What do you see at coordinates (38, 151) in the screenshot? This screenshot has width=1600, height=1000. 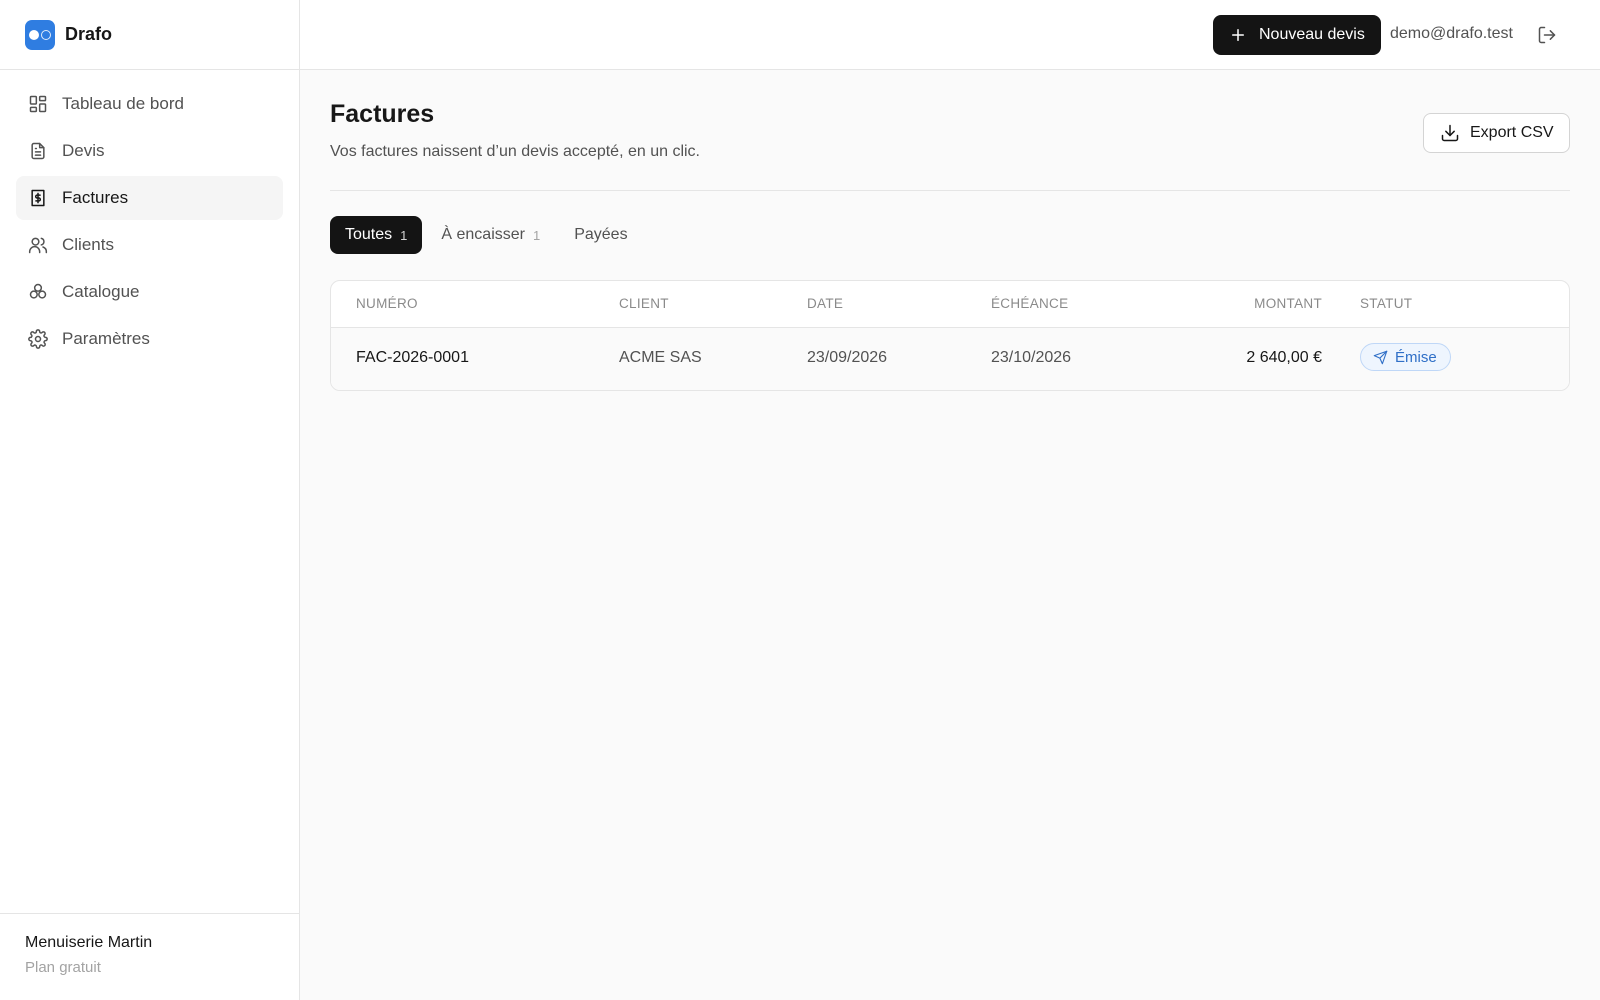 I see `document-icon` at bounding box center [38, 151].